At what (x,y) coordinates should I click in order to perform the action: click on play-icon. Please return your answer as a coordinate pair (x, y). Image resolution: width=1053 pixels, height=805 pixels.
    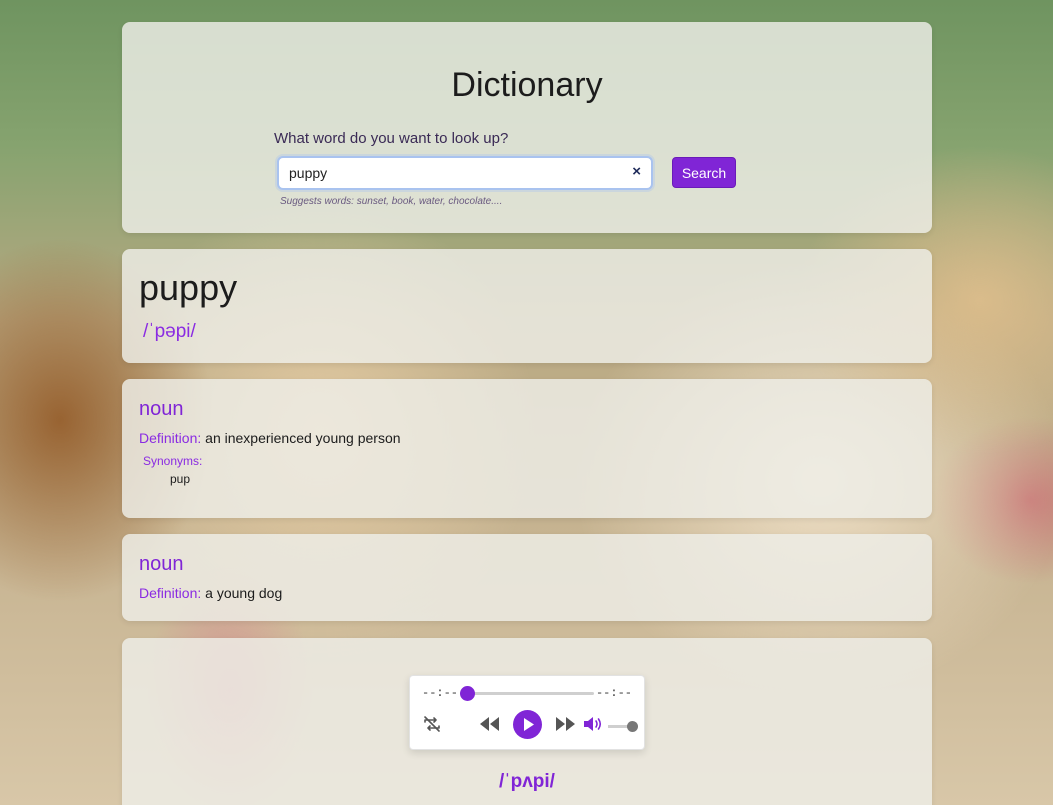
    Looking at the image, I should click on (529, 724).